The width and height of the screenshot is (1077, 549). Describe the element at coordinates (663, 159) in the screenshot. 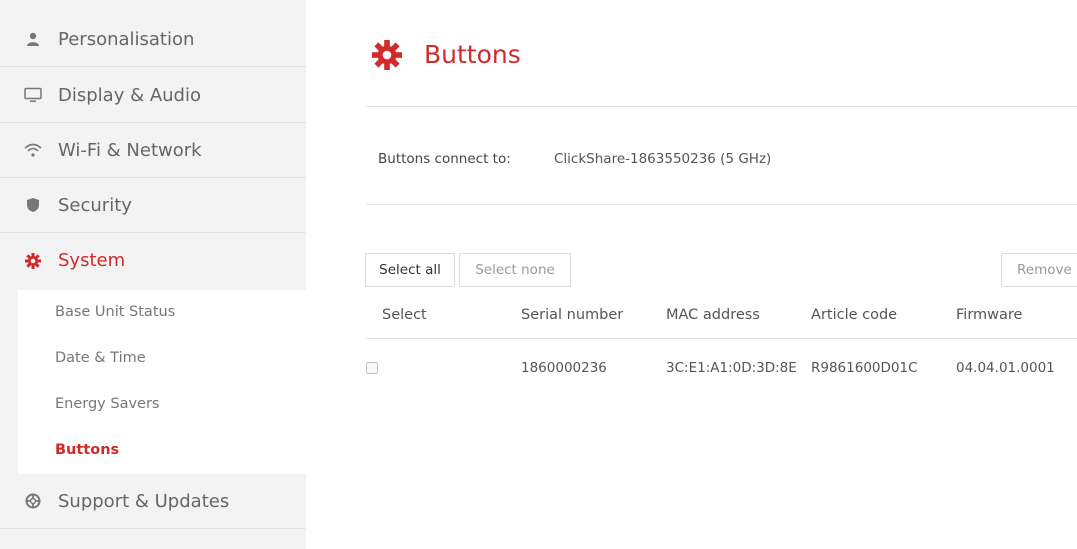

I see `connect-value: ClickShare-1863550236 (5 GHz)` at that location.